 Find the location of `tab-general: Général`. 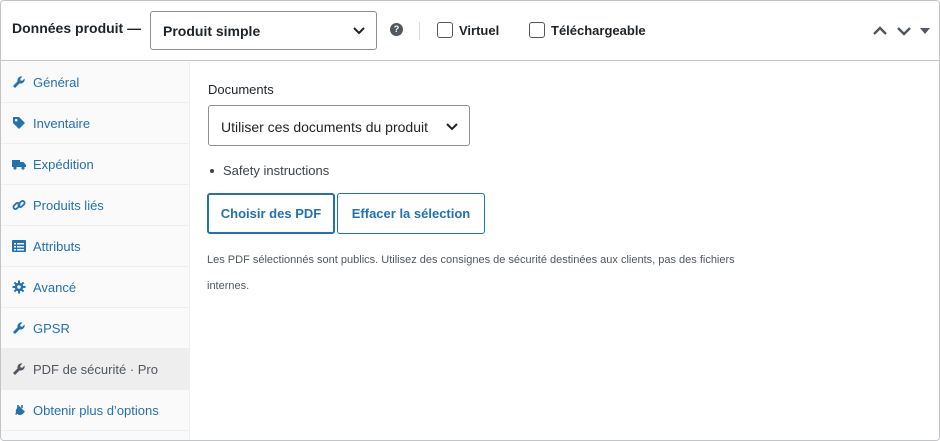

tab-general: Général is located at coordinates (95, 82).